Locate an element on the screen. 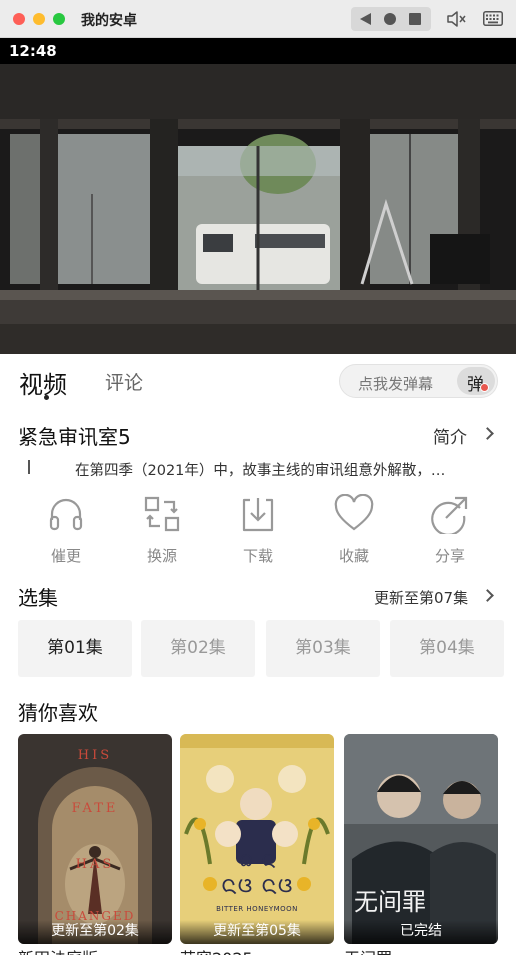 The image size is (516, 955). poster-image: 无间罪 is located at coordinates (421, 839).